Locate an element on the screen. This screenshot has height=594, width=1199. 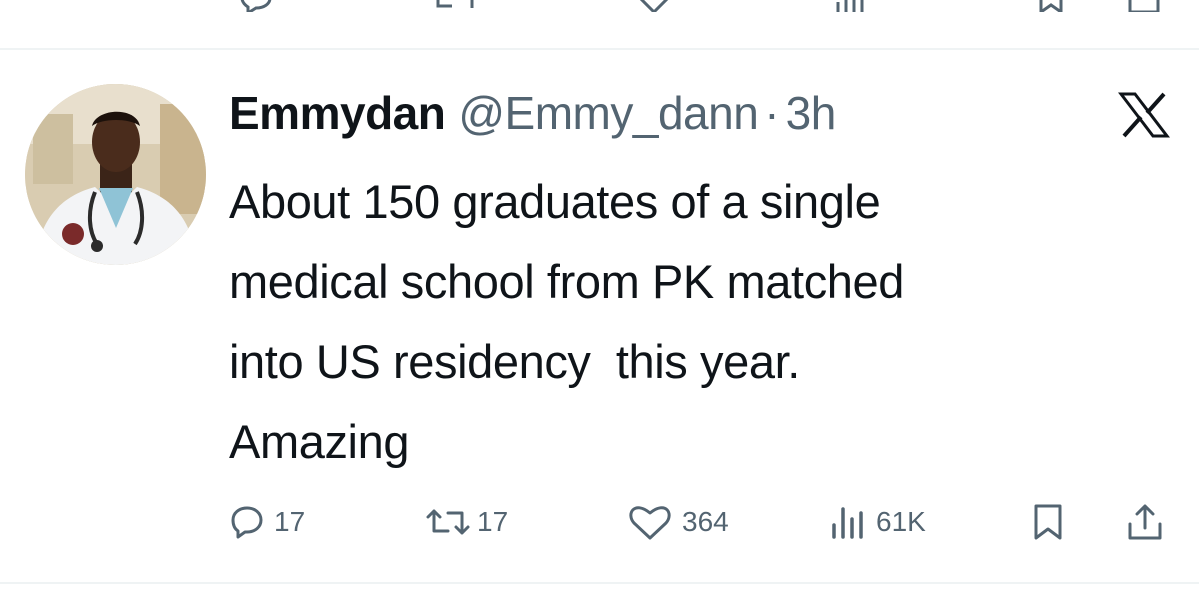
bookmark-button is located at coordinates (1048, 522).